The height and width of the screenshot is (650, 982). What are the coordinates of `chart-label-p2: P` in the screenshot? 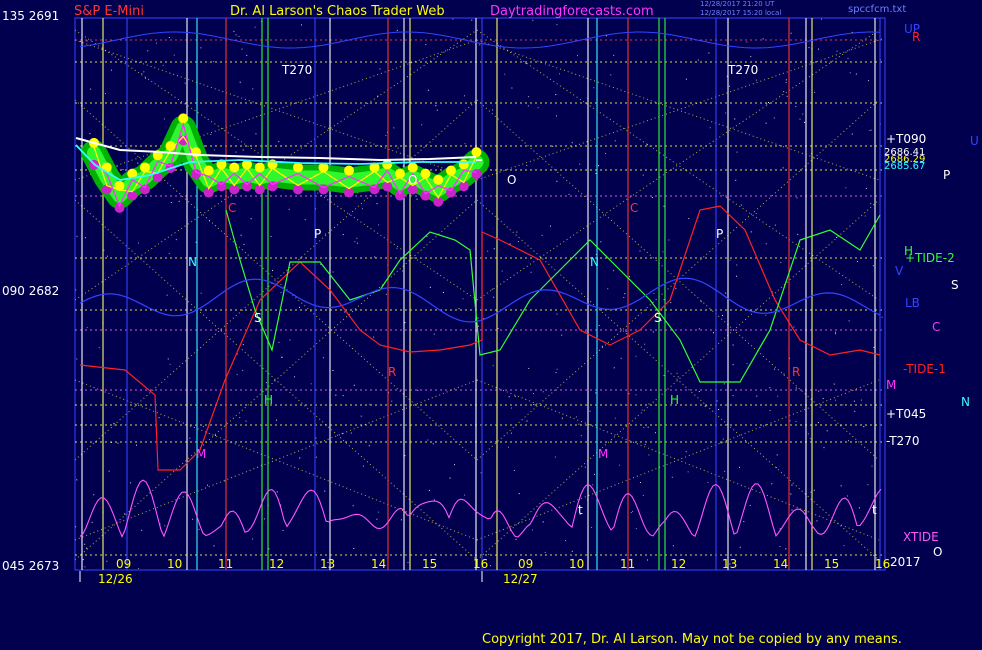 It's located at (719, 234).